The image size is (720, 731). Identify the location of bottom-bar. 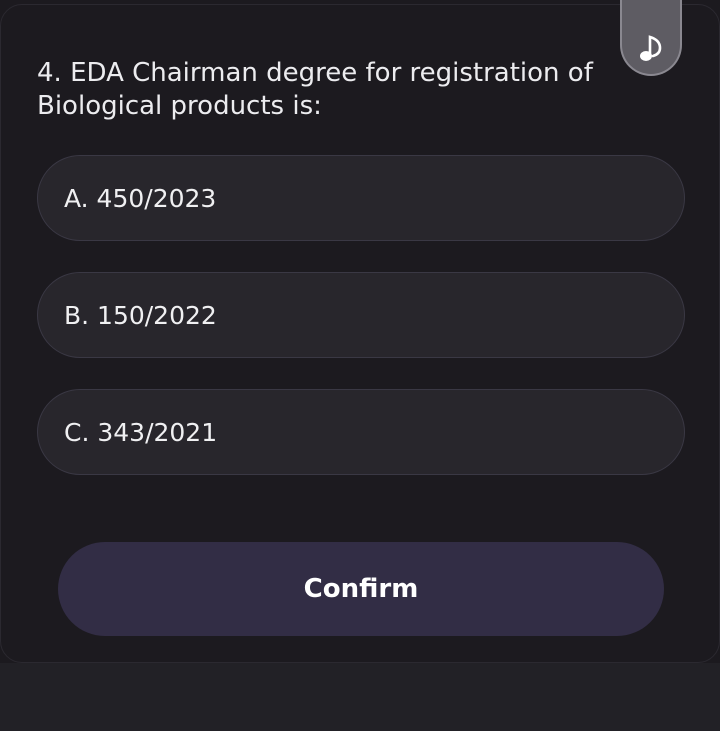
(360, 697).